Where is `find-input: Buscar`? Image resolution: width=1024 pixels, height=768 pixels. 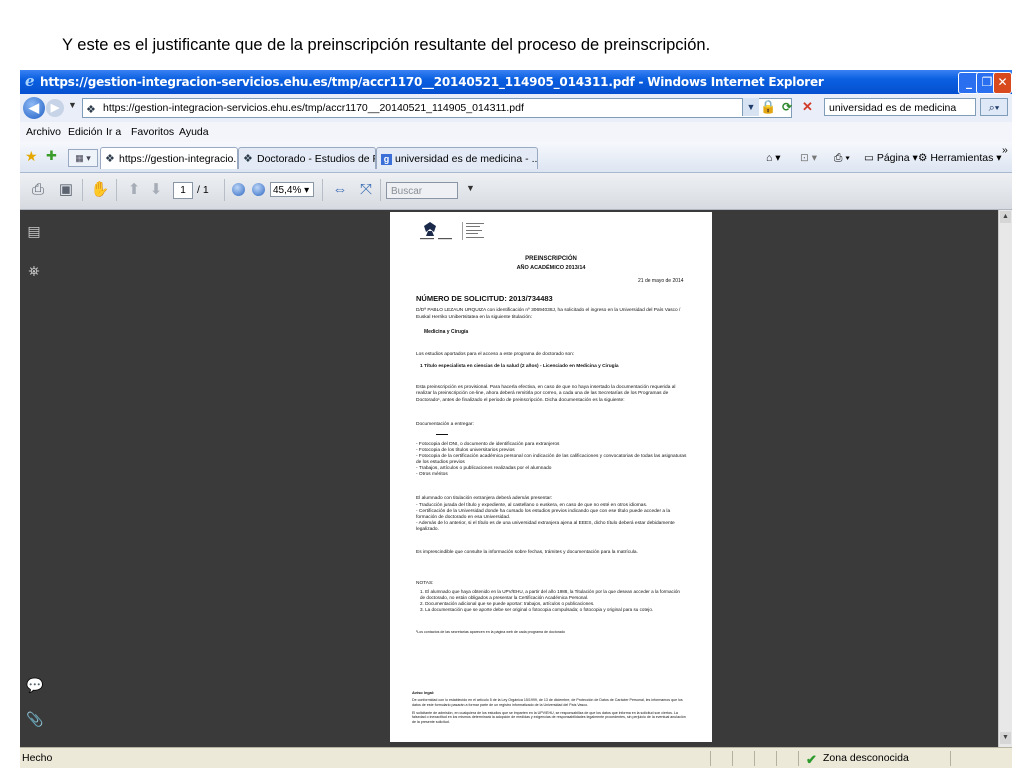
find-input: Buscar is located at coordinates (422, 190).